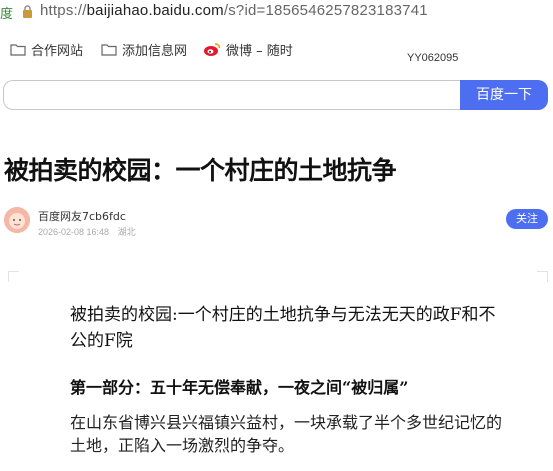 The height and width of the screenshot is (471, 553). Describe the element at coordinates (239, 387) in the screenshot. I see `content-section-title: 第一部分：五十年无偿奉献，一夜之间“被归属”` at that location.